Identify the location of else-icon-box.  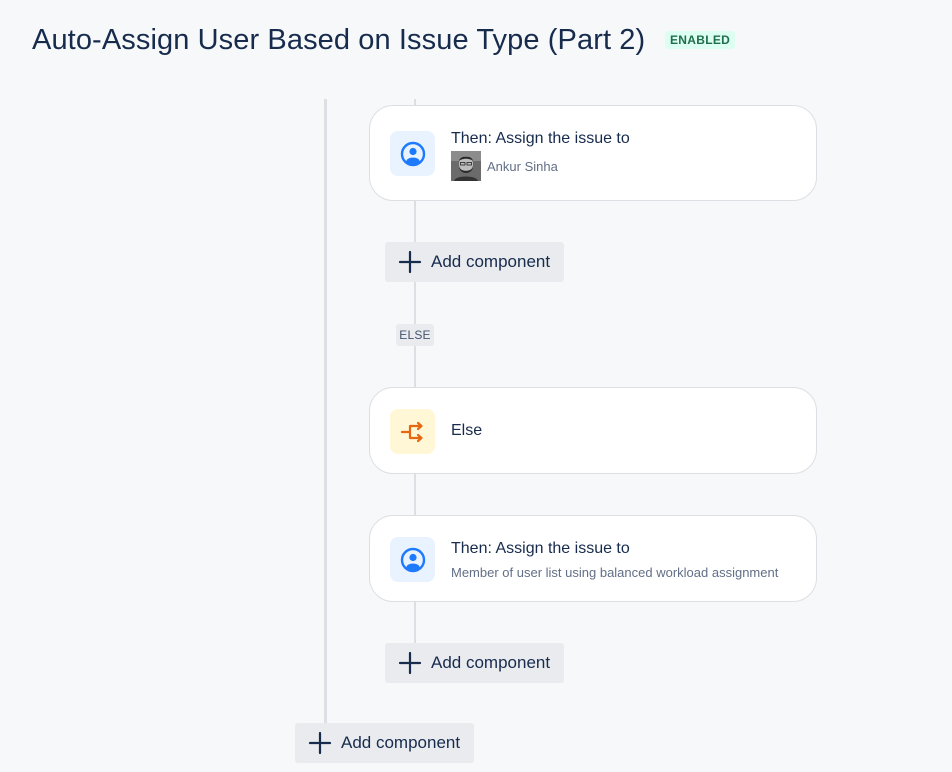
(412, 431).